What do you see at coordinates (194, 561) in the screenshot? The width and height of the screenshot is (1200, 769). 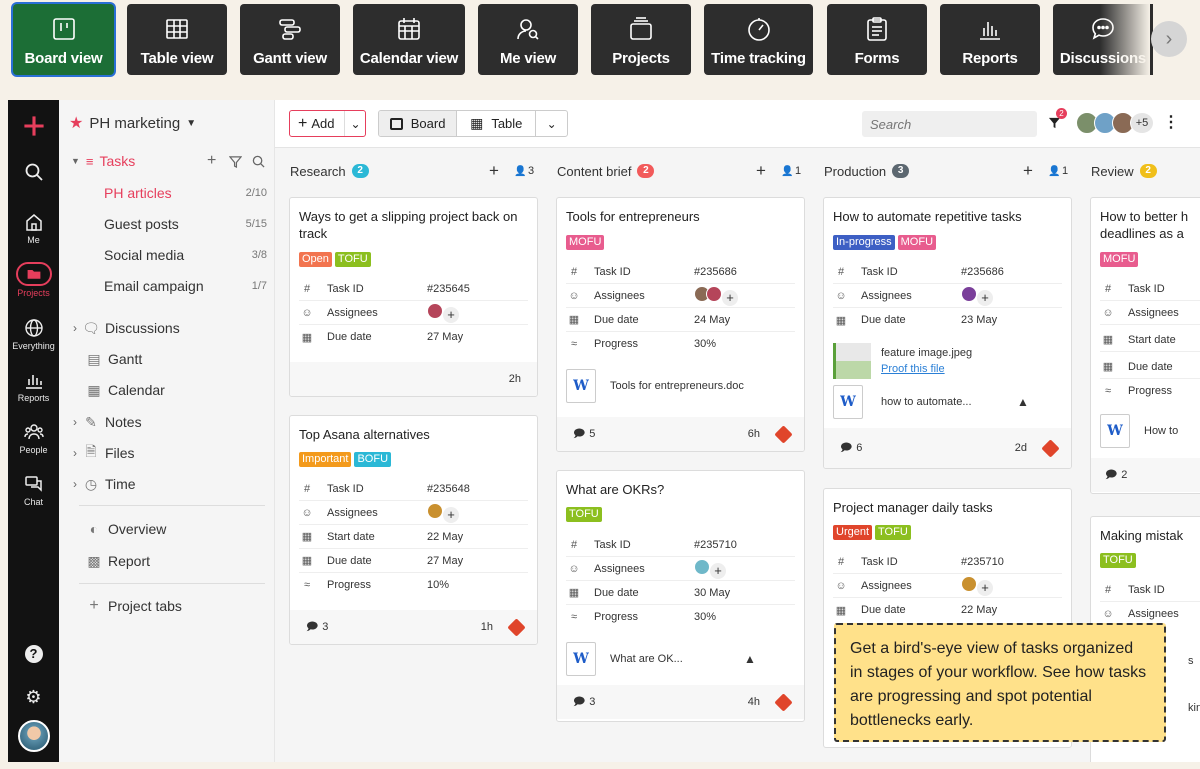 I see `sidebar-item-report: ▩ Report` at bounding box center [194, 561].